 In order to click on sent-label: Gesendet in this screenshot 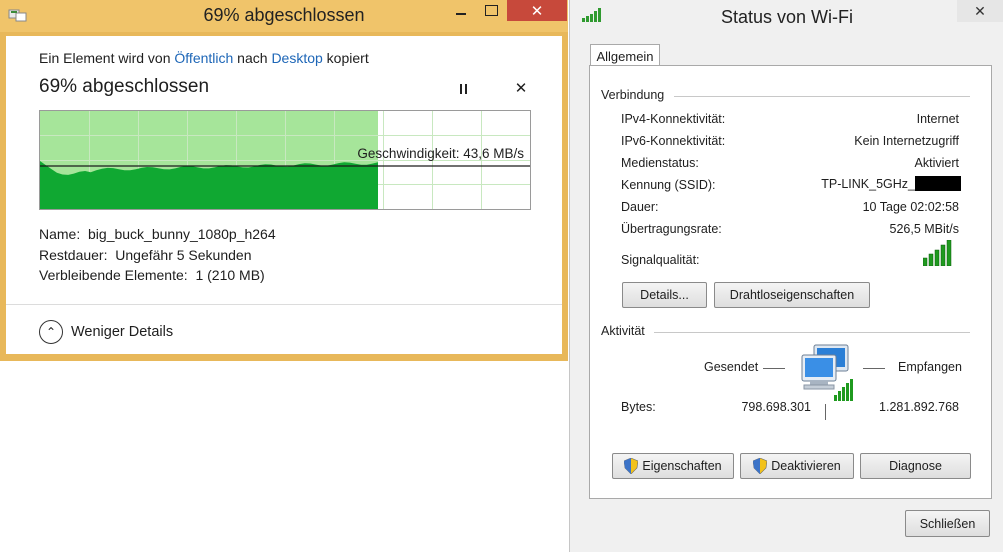, I will do `click(731, 367)`.